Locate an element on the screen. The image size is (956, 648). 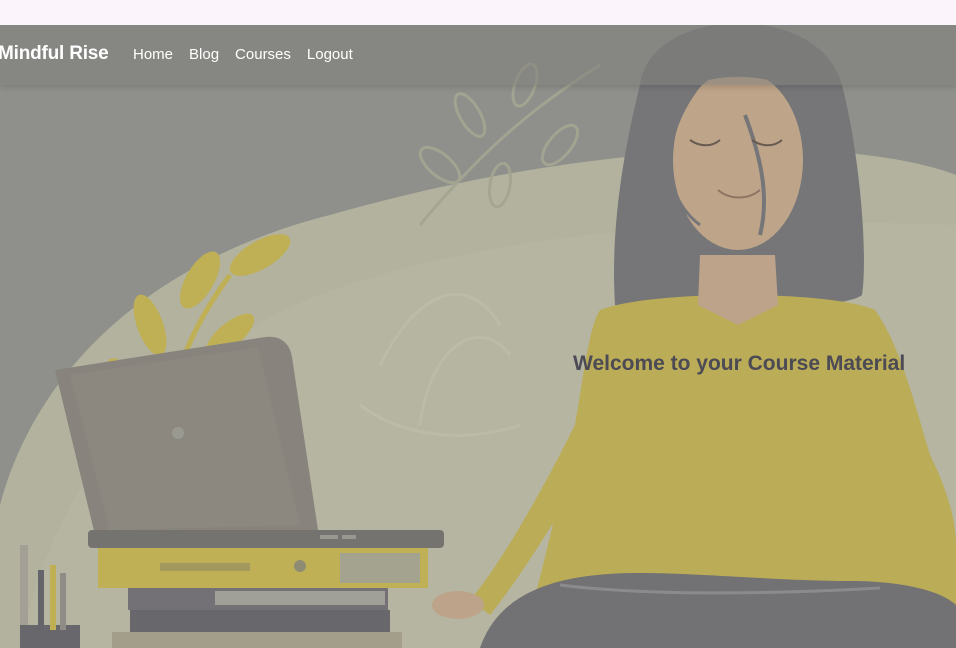
nav-link-courses: Courses is located at coordinates (263, 54).